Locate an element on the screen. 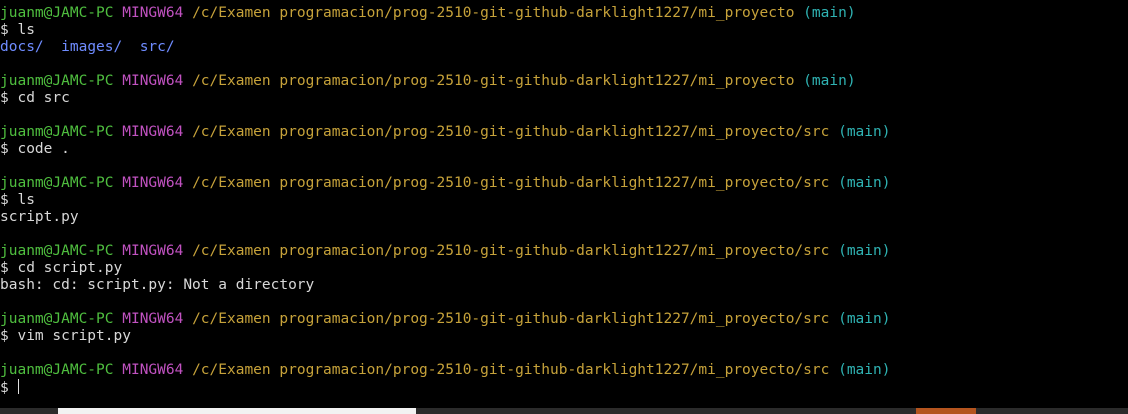  taskbar is located at coordinates (564, 411).